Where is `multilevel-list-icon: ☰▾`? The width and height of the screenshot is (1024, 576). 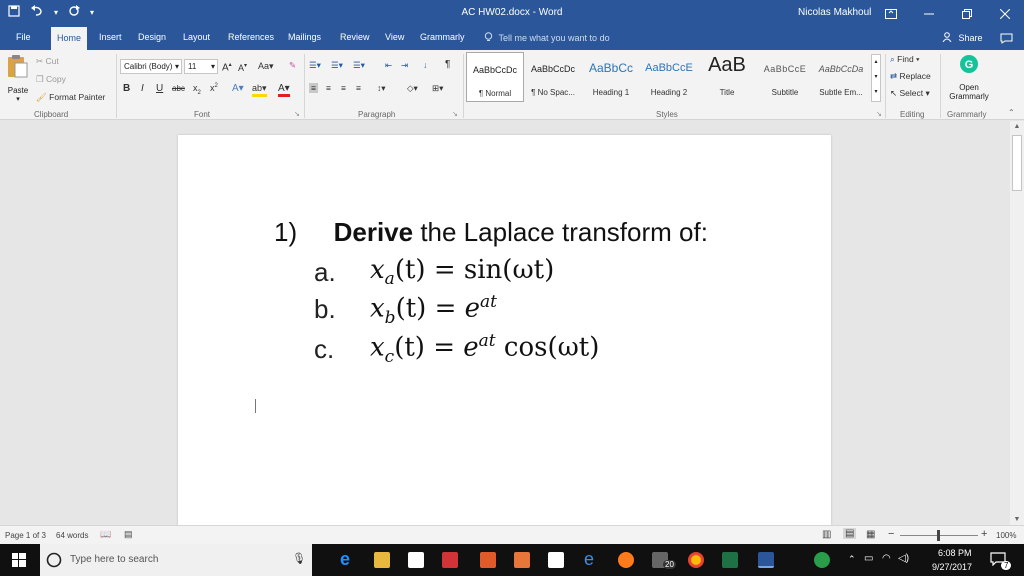
multilevel-list-icon: ☰▾ is located at coordinates (359, 65).